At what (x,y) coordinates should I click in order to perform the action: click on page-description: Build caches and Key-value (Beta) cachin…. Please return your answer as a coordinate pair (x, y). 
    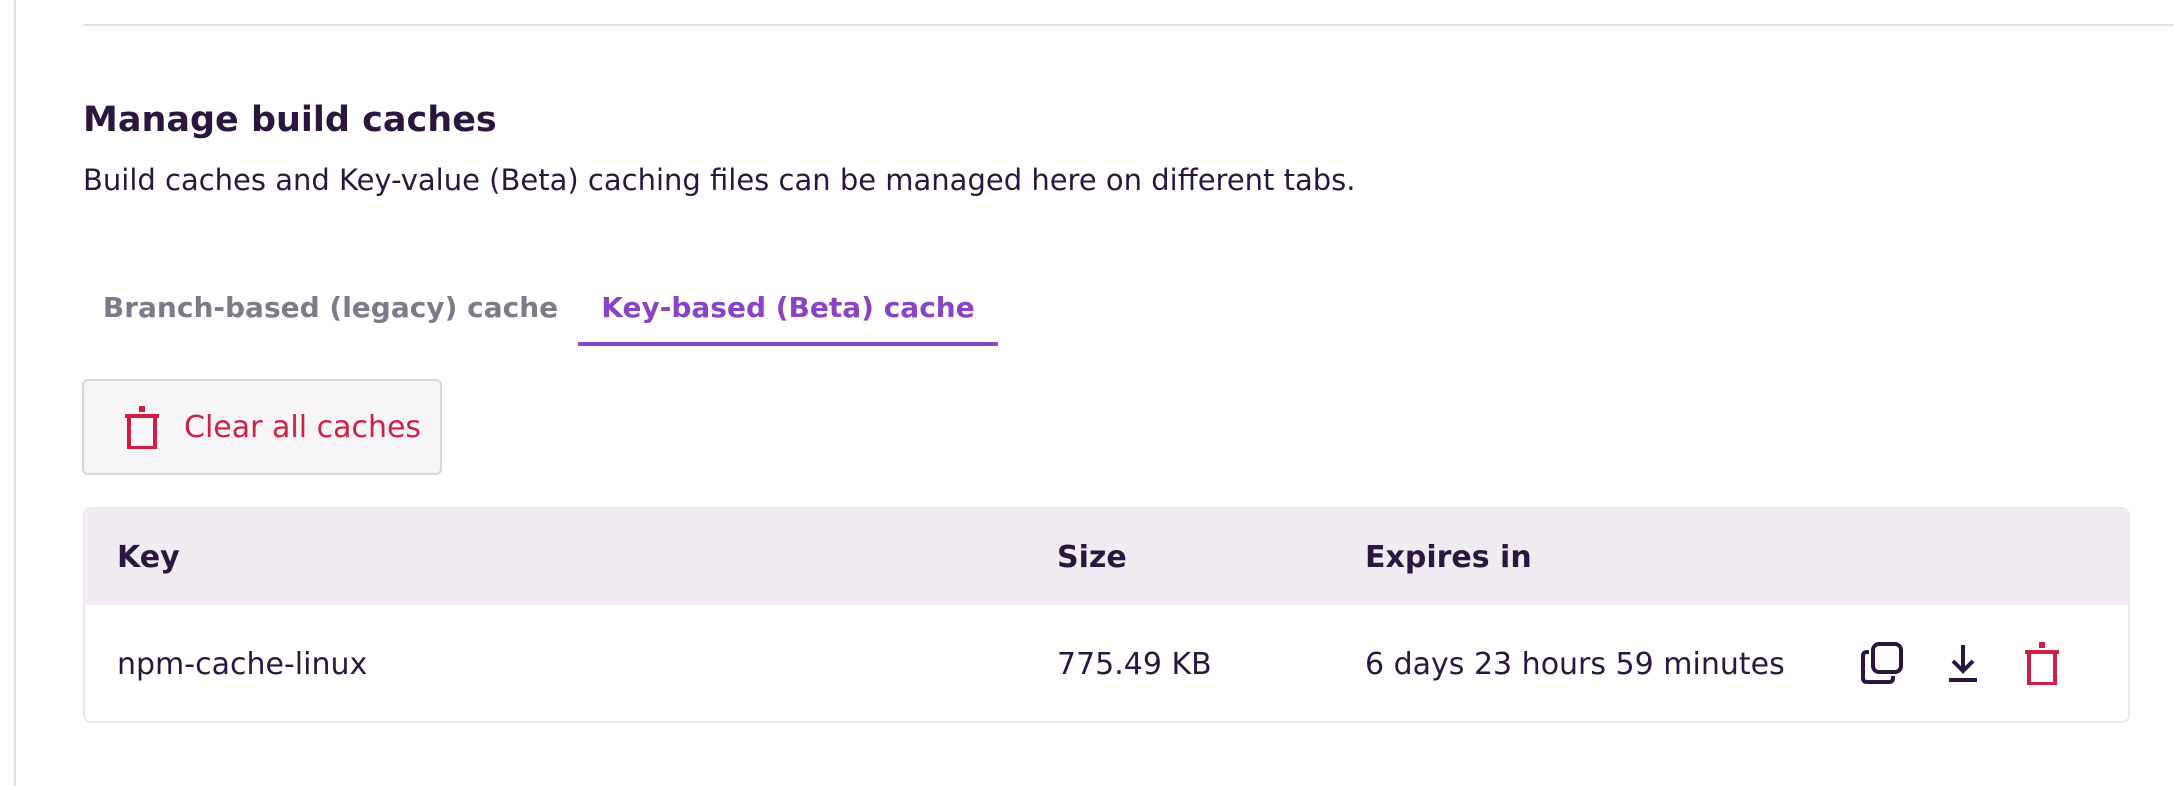
    Looking at the image, I should click on (719, 180).